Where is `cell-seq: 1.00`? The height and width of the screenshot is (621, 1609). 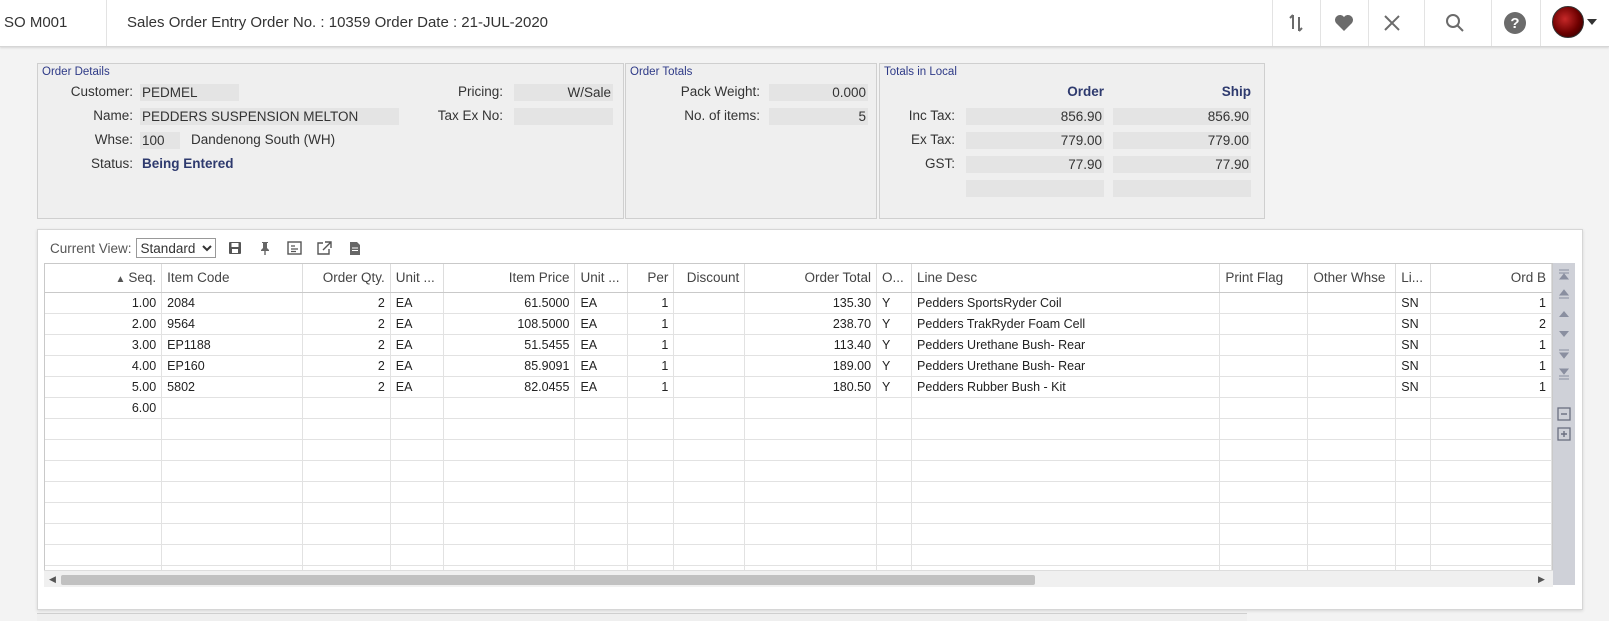 cell-seq: 1.00 is located at coordinates (104, 303).